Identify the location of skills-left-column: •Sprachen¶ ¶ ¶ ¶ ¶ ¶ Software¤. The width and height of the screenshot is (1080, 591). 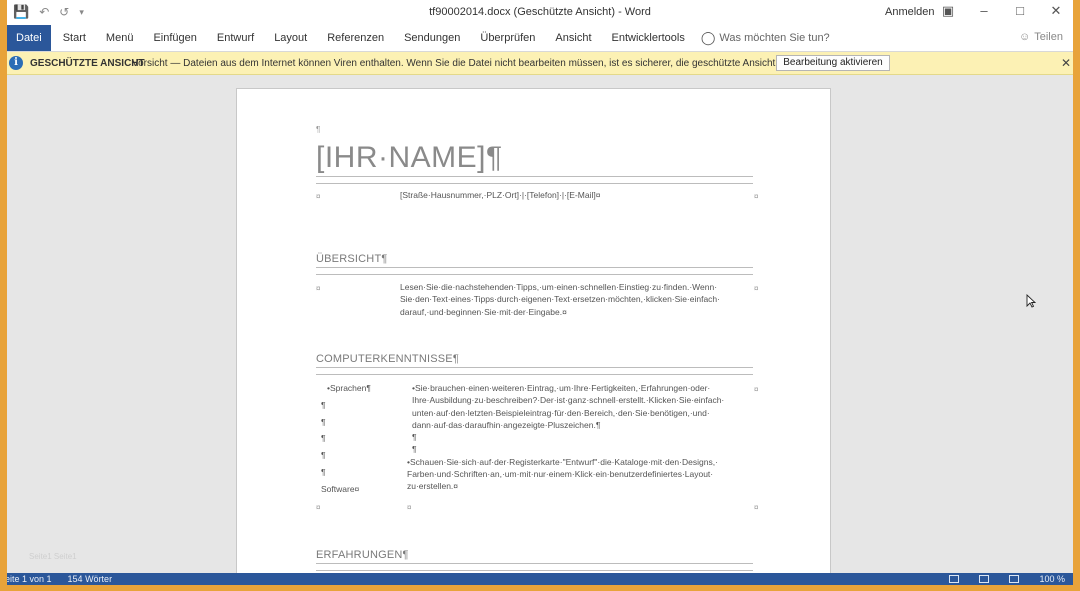
(346, 439).